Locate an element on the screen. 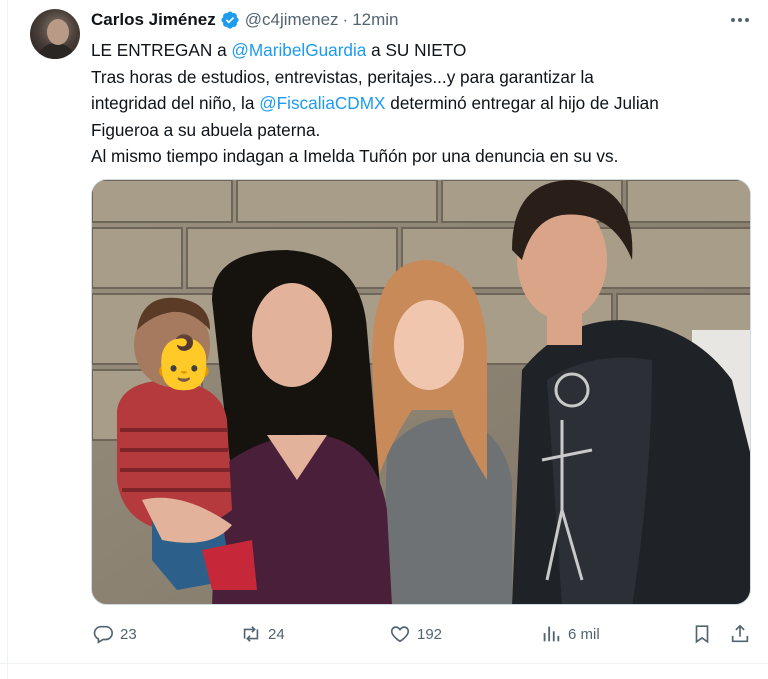 This screenshot has height=679, width=768. share-button is located at coordinates (740, 634).